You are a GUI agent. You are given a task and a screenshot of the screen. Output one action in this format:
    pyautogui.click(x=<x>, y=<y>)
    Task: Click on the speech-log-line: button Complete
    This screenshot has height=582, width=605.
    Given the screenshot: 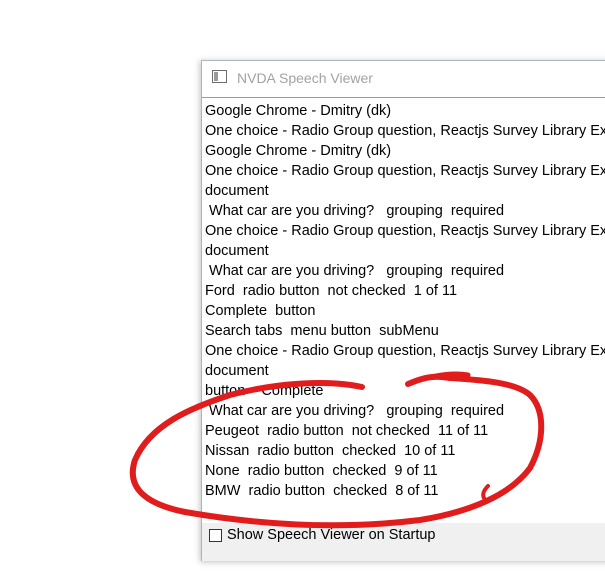 What is the action you would take?
    pyautogui.click(x=264, y=391)
    